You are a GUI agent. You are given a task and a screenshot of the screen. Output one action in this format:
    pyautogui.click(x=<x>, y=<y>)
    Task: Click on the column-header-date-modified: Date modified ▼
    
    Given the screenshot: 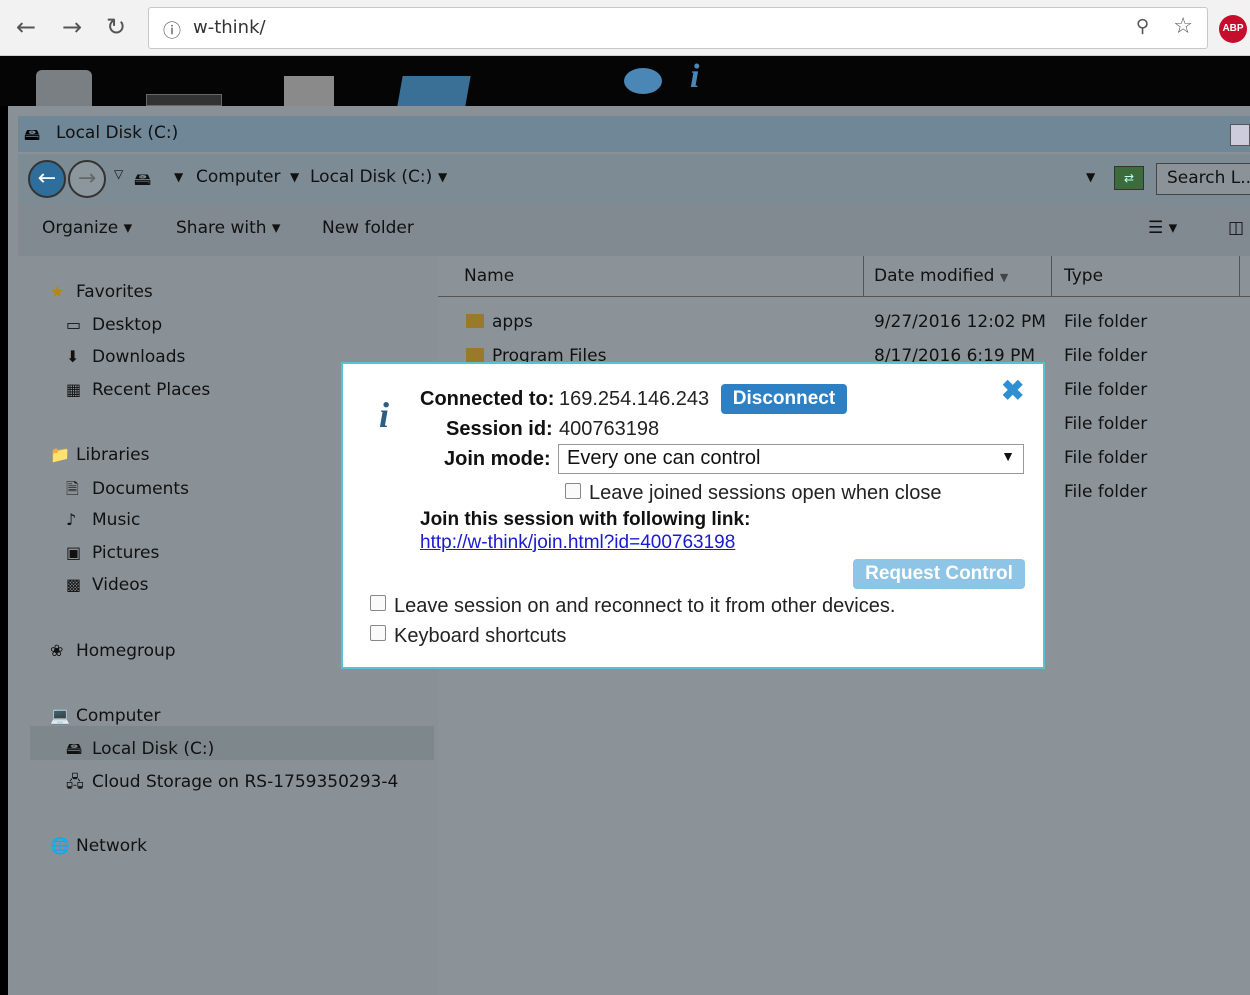 What is the action you would take?
    pyautogui.click(x=958, y=276)
    